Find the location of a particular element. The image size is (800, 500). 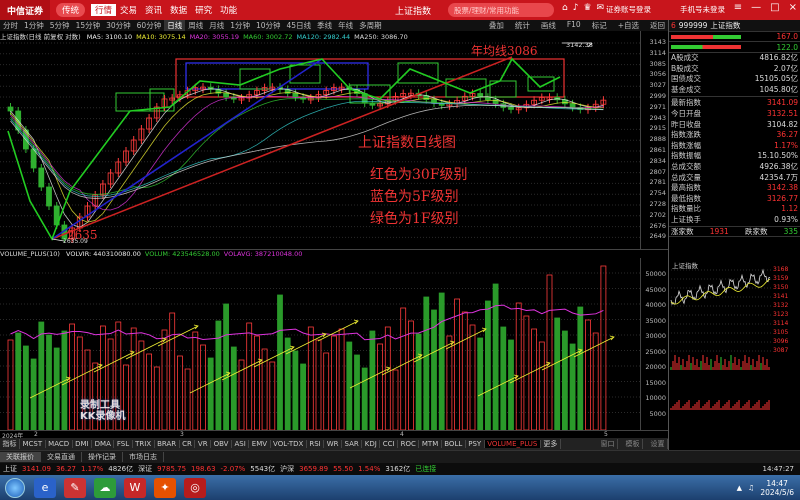

indicator-tab-vol-tdx: VOL-TDX is located at coordinates (289, 444).